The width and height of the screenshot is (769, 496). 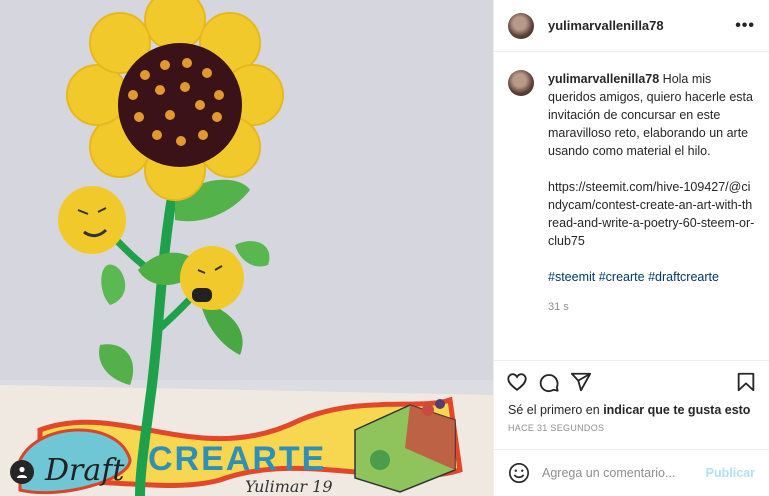 I want to click on caption-time: 31 s, so click(x=558, y=307).